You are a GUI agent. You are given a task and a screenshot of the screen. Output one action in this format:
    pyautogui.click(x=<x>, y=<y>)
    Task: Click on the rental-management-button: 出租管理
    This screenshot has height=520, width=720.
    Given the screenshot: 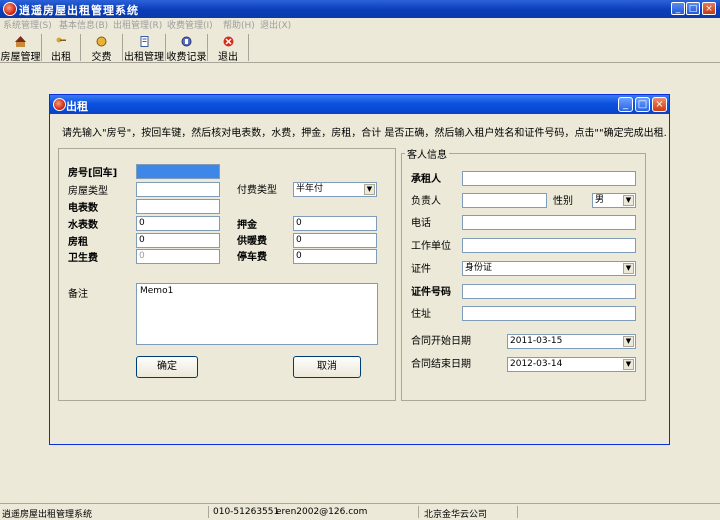 What is the action you would take?
    pyautogui.click(x=144, y=48)
    